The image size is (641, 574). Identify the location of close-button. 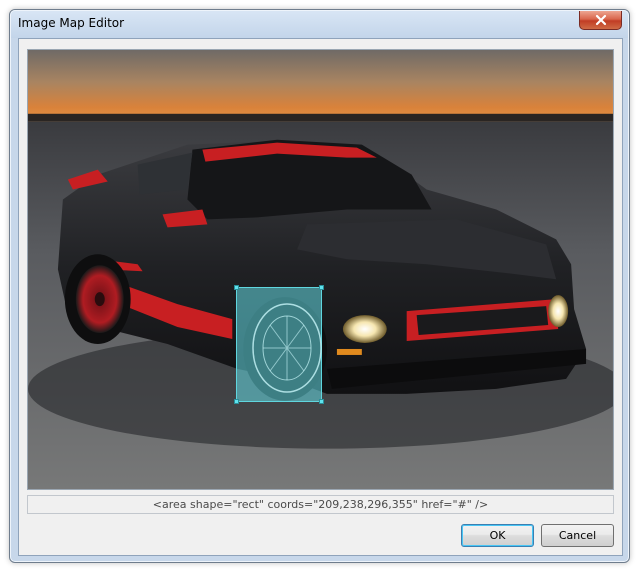
(600, 20).